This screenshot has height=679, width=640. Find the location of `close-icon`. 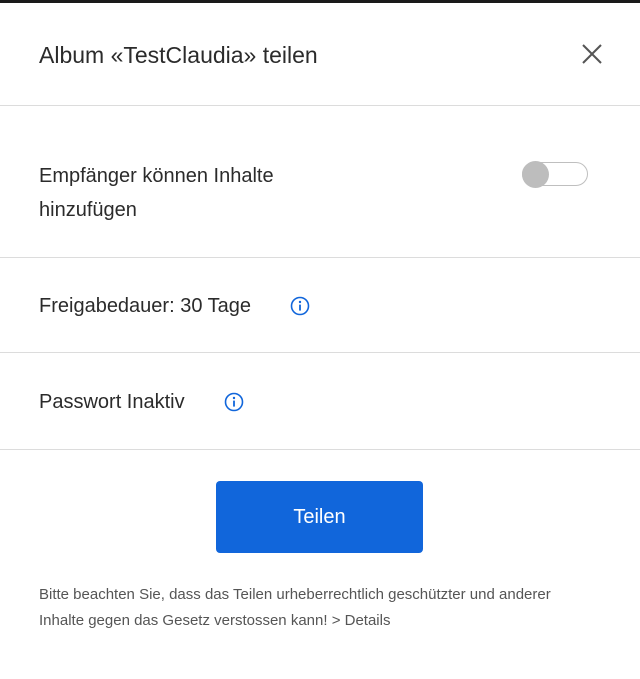

close-icon is located at coordinates (592, 54).